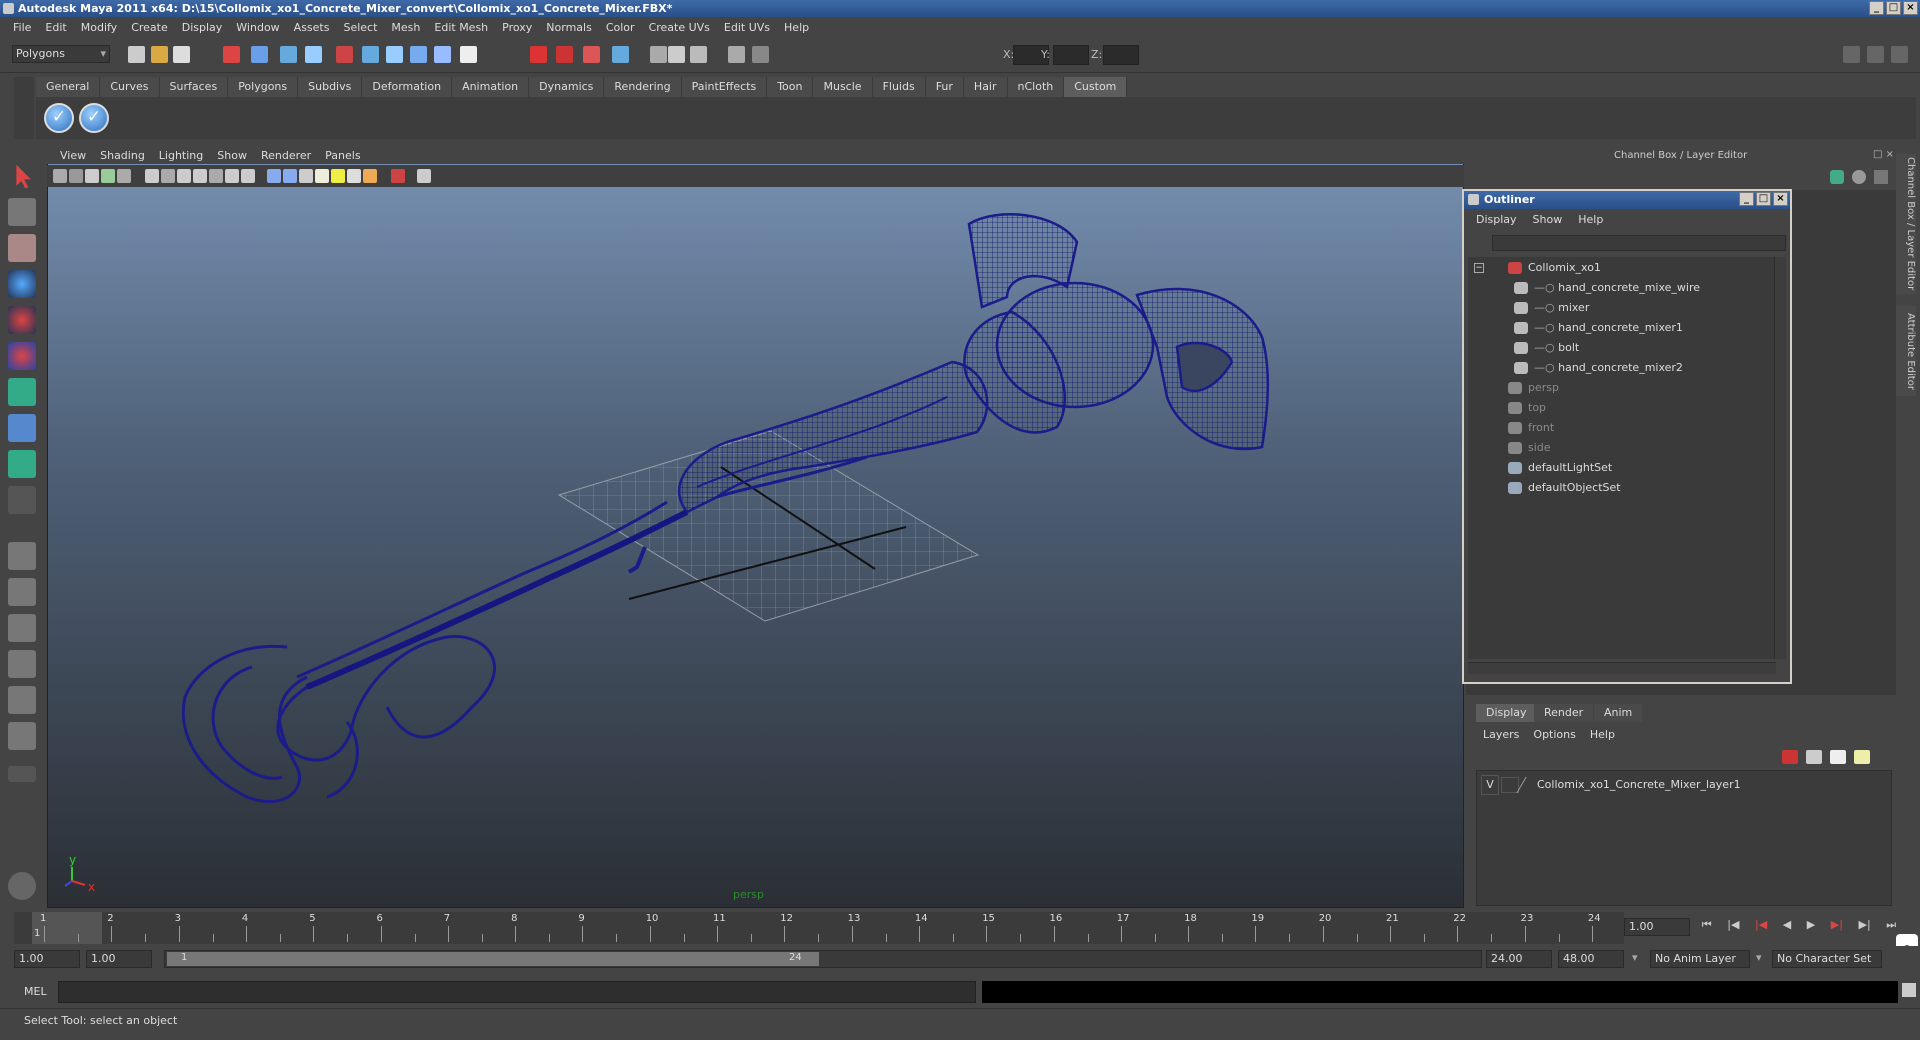 The height and width of the screenshot is (1040, 1920). I want to click on play-backwards-icon: ◀, so click(1787, 928).